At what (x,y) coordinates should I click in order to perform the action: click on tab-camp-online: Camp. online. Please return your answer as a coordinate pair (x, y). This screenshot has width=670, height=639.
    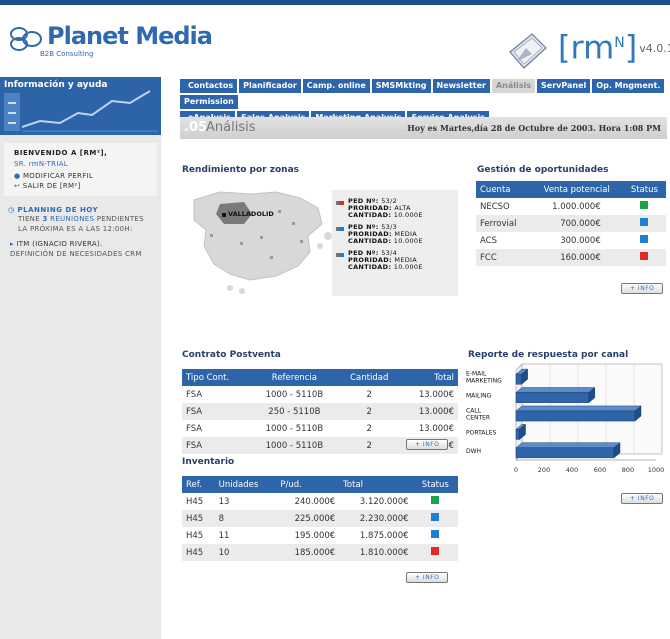
    Looking at the image, I should click on (336, 86).